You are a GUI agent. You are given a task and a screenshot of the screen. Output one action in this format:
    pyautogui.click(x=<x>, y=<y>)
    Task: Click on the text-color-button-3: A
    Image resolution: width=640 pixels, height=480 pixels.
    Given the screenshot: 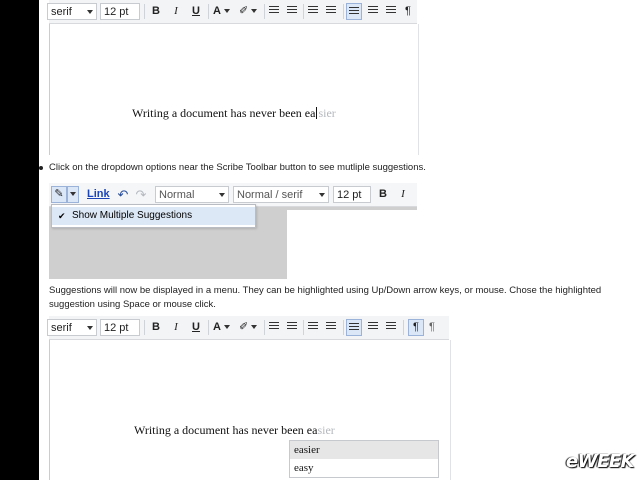 What is the action you would take?
    pyautogui.click(x=225, y=327)
    